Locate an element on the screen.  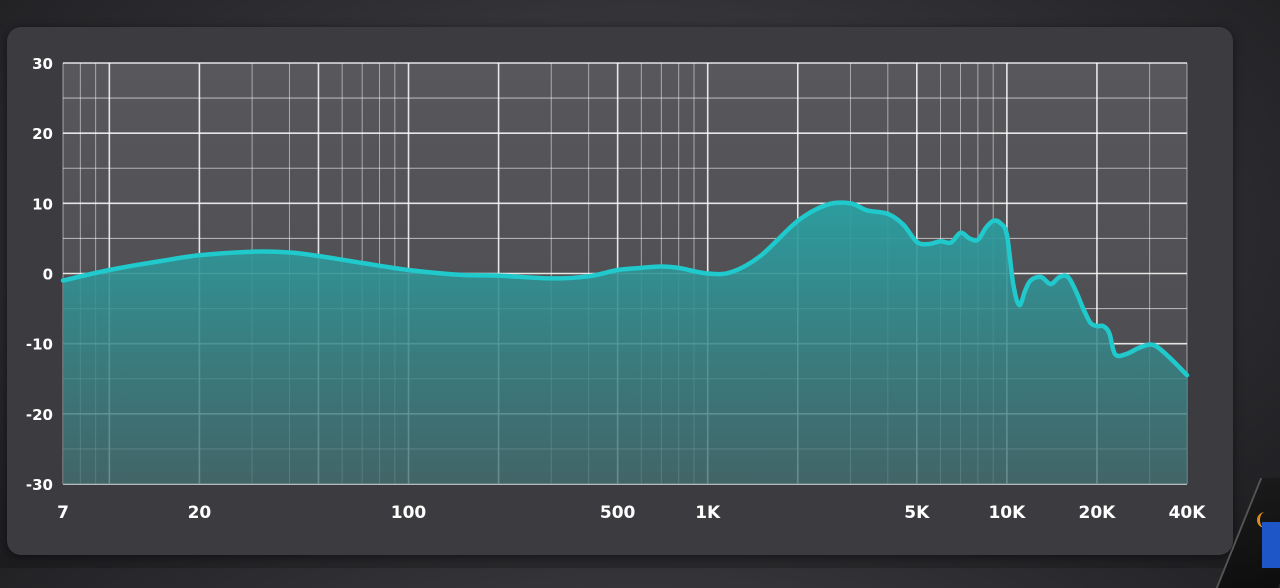
y-tick-label: 0 is located at coordinates (48, 275).